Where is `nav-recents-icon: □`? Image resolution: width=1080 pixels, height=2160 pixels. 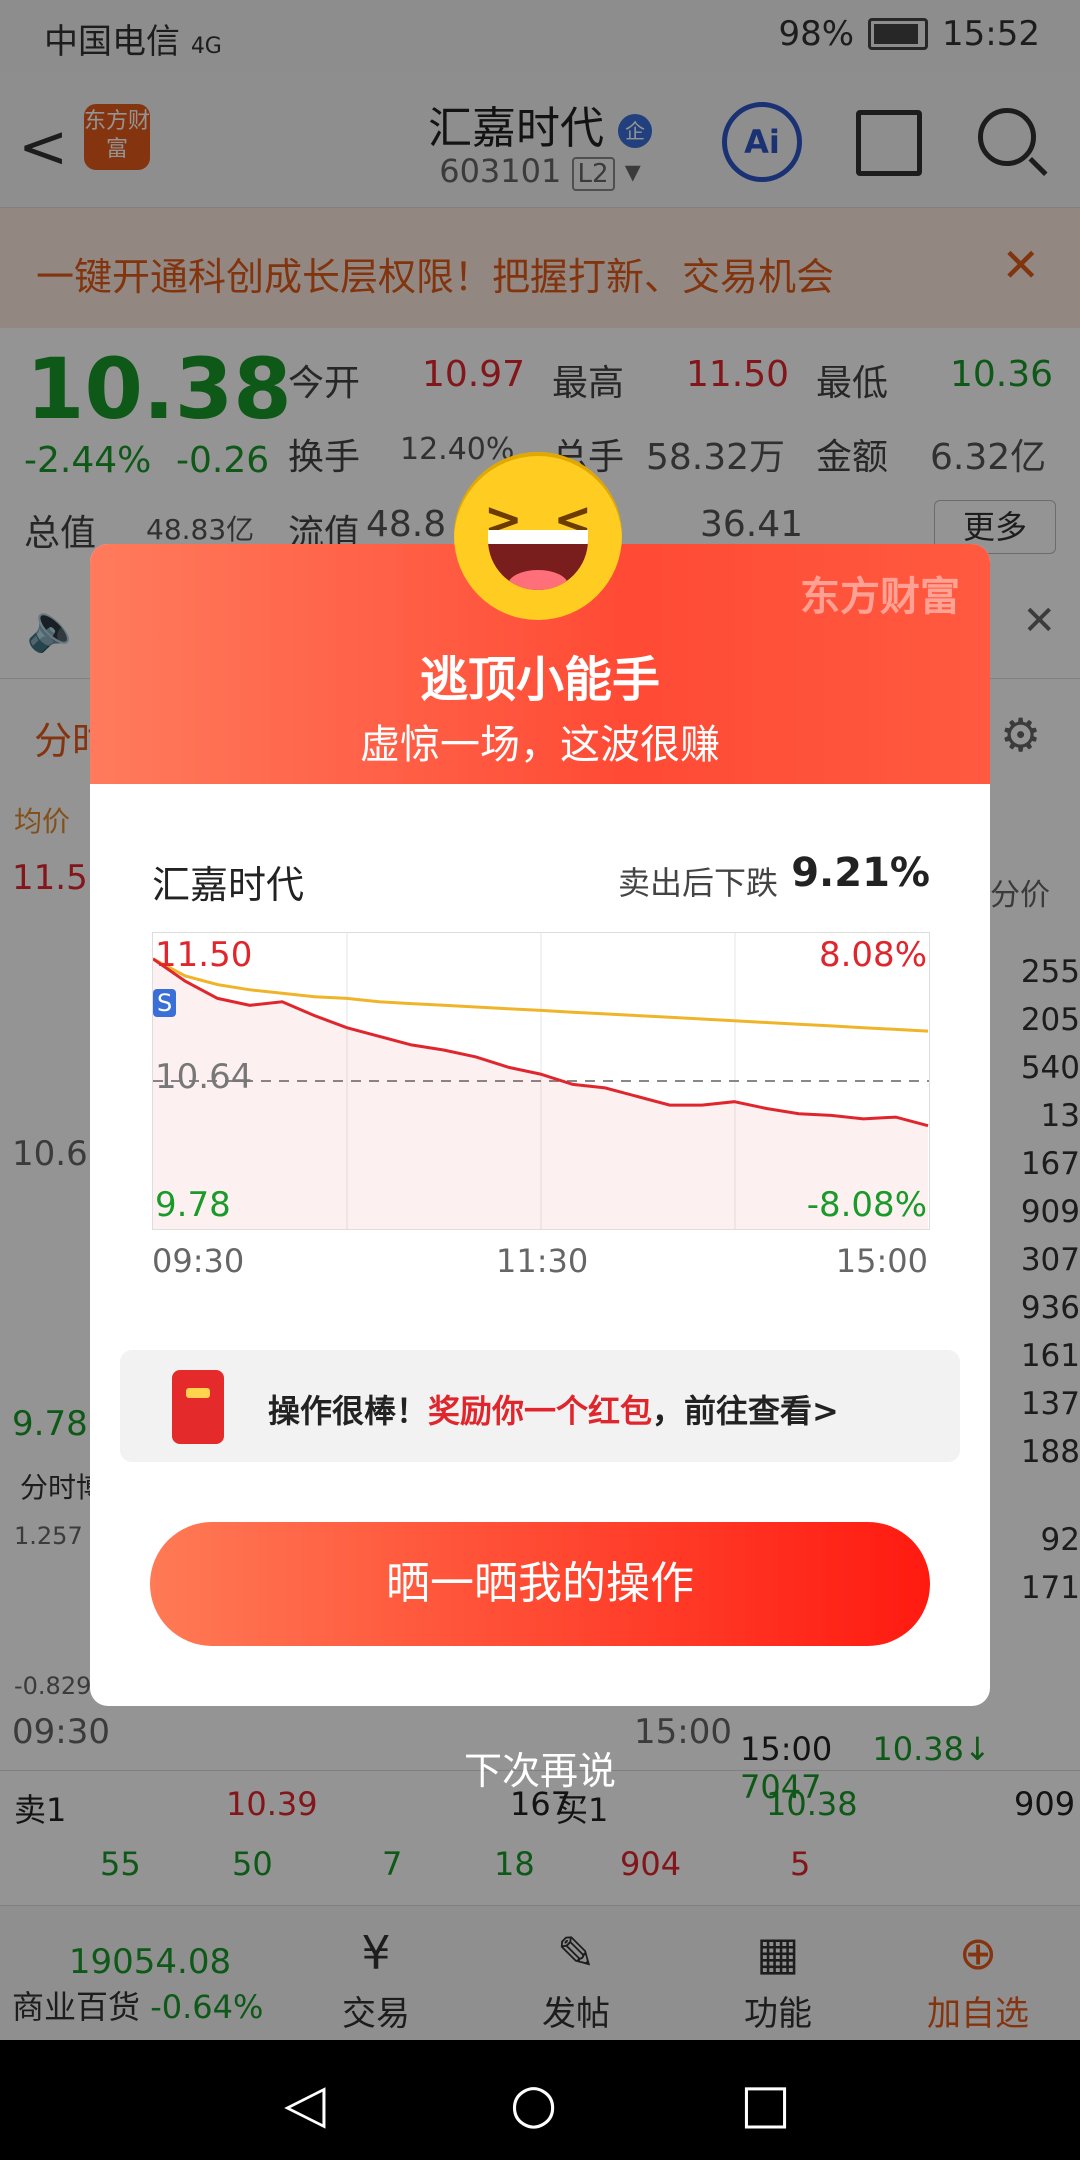
nav-recents-icon: □ is located at coordinates (765, 2103).